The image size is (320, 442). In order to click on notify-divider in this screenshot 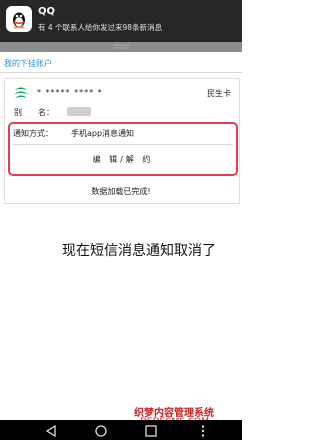, I will do `click(123, 144)`.